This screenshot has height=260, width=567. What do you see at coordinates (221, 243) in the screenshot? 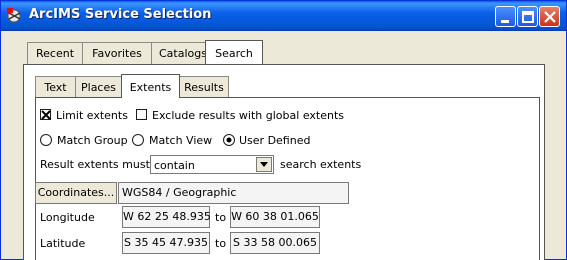
I see `latitude-to-label: to` at bounding box center [221, 243].